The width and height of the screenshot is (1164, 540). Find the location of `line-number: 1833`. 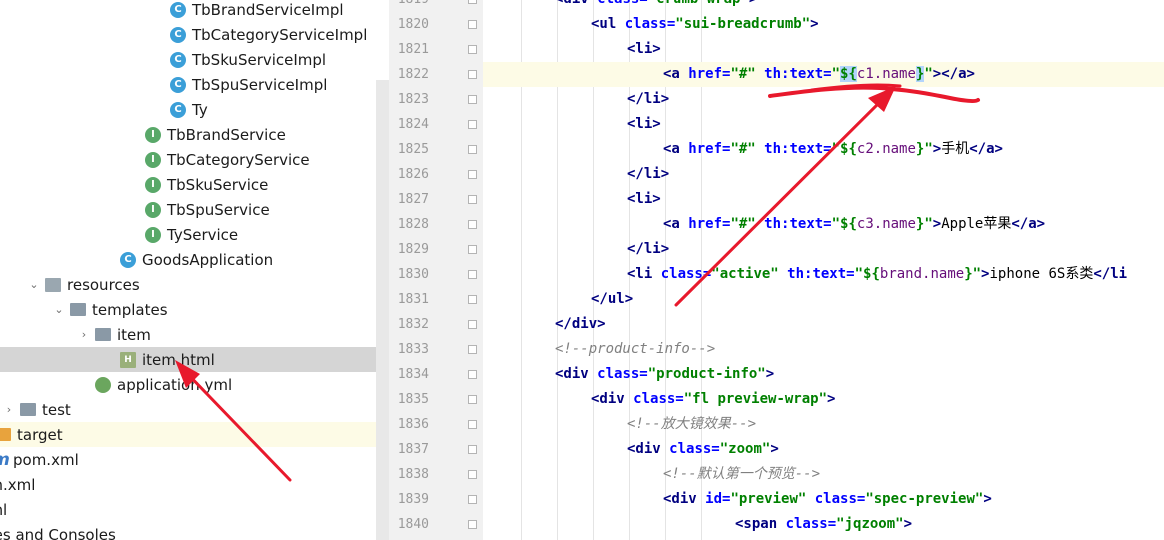

line-number: 1833 is located at coordinates (413, 349).